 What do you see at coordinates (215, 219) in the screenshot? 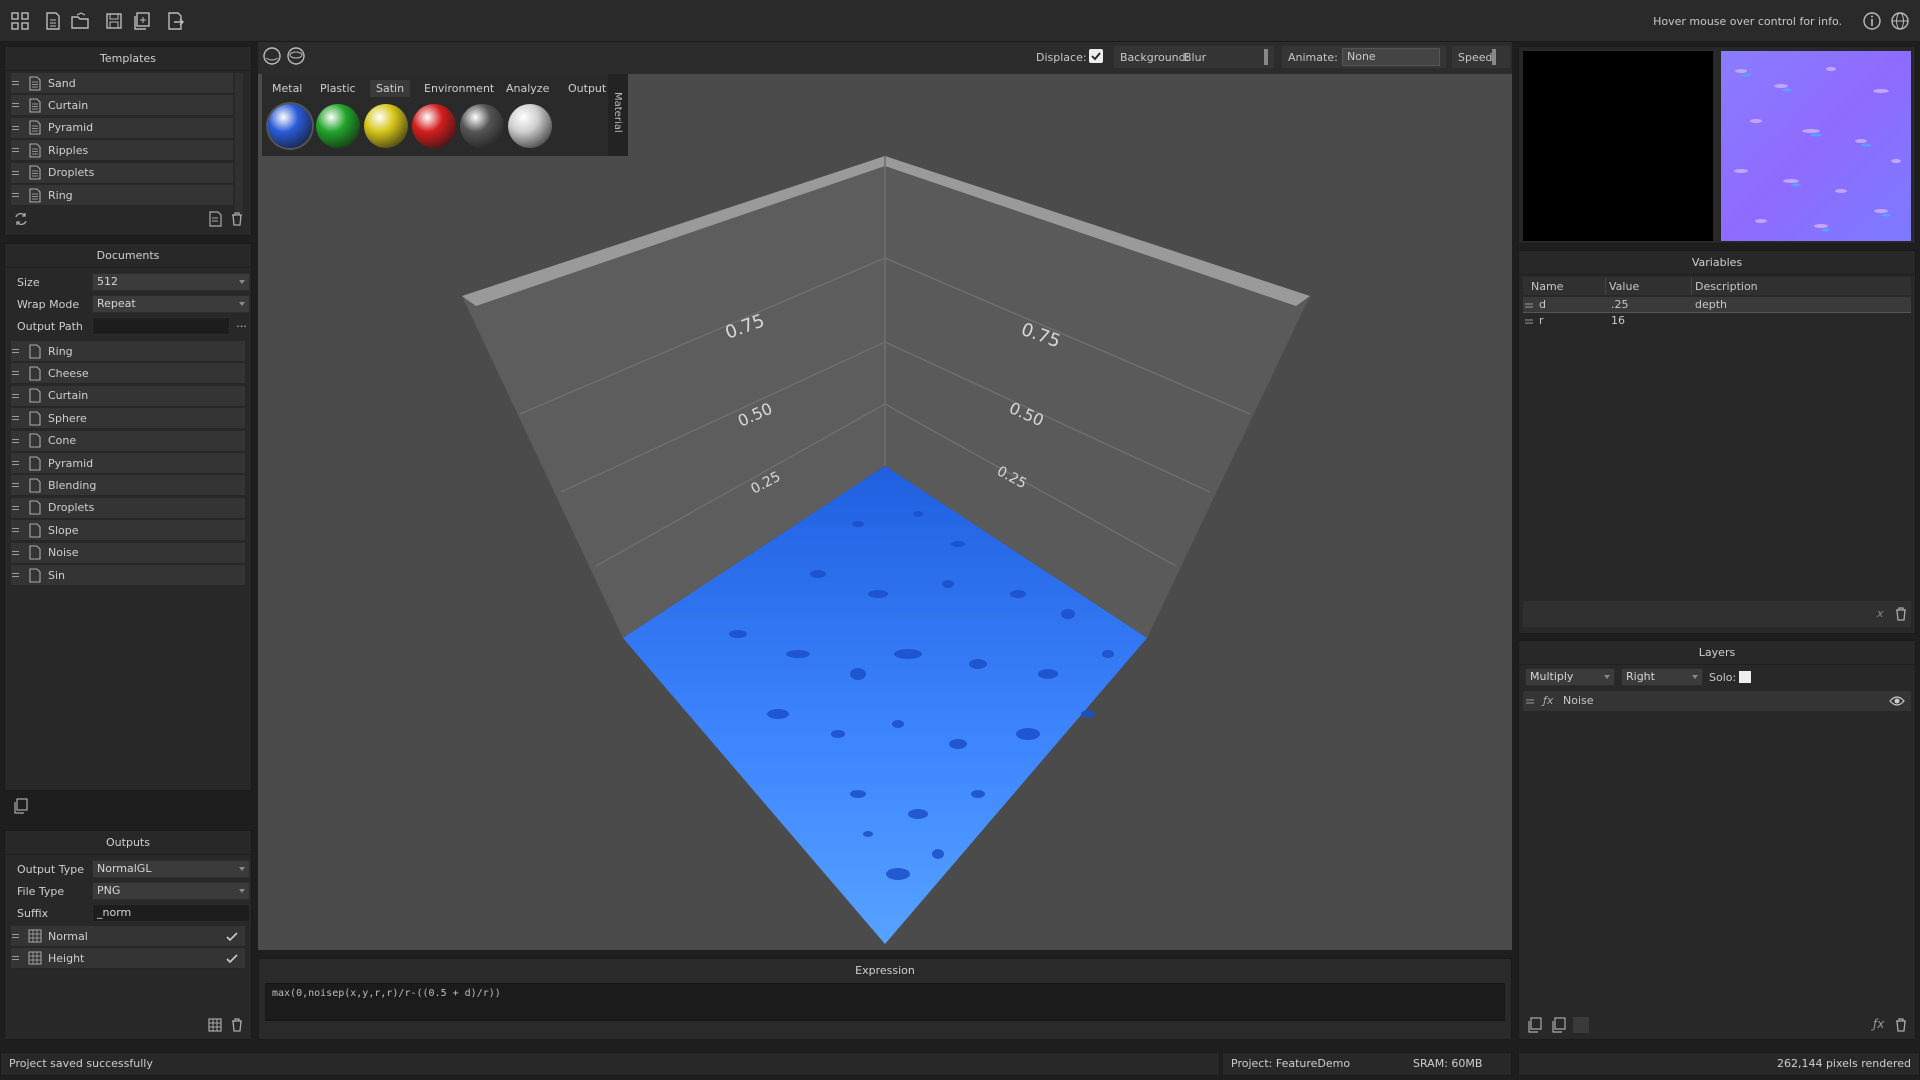
I see `template-add-icon` at bounding box center [215, 219].